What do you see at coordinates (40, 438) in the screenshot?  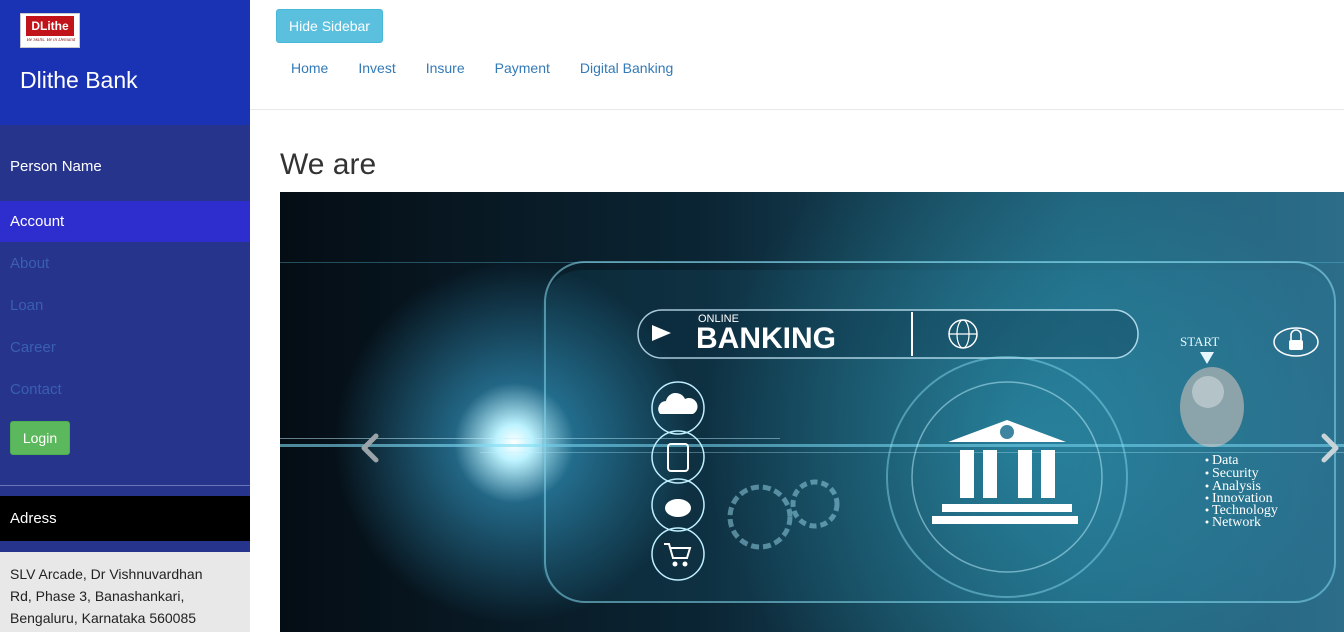 I see `login-button: Login` at bounding box center [40, 438].